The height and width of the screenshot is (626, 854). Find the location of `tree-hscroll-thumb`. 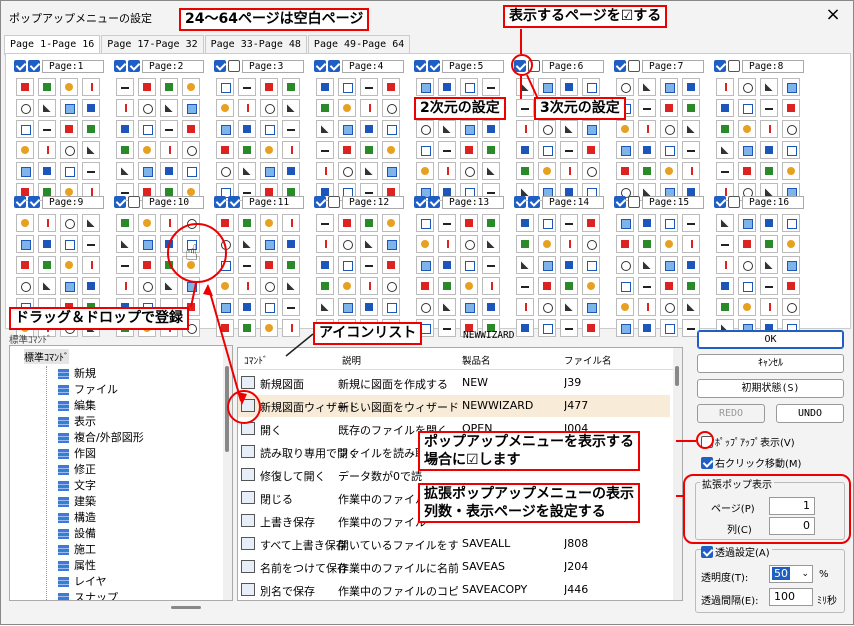

tree-hscroll-thumb is located at coordinates (186, 607).